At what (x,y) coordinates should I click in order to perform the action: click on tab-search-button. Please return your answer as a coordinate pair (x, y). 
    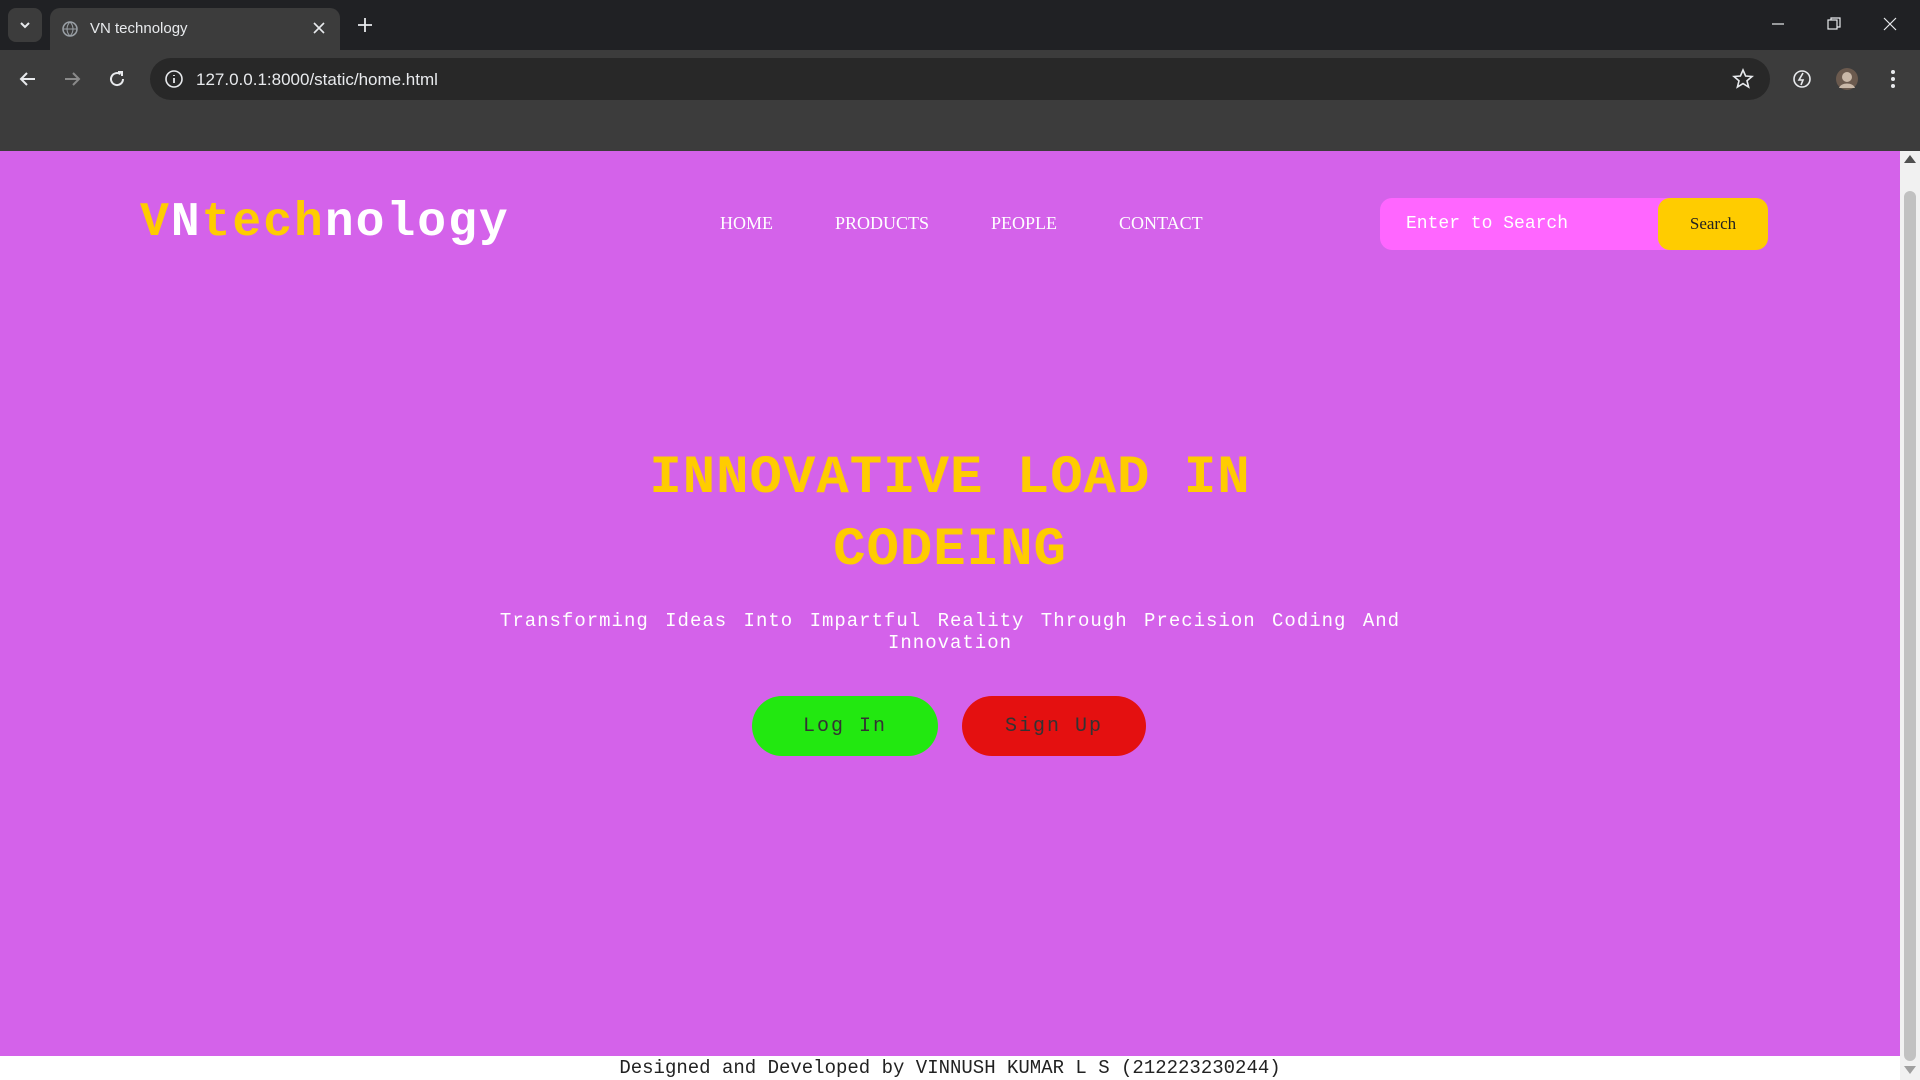
    Looking at the image, I should click on (25, 25).